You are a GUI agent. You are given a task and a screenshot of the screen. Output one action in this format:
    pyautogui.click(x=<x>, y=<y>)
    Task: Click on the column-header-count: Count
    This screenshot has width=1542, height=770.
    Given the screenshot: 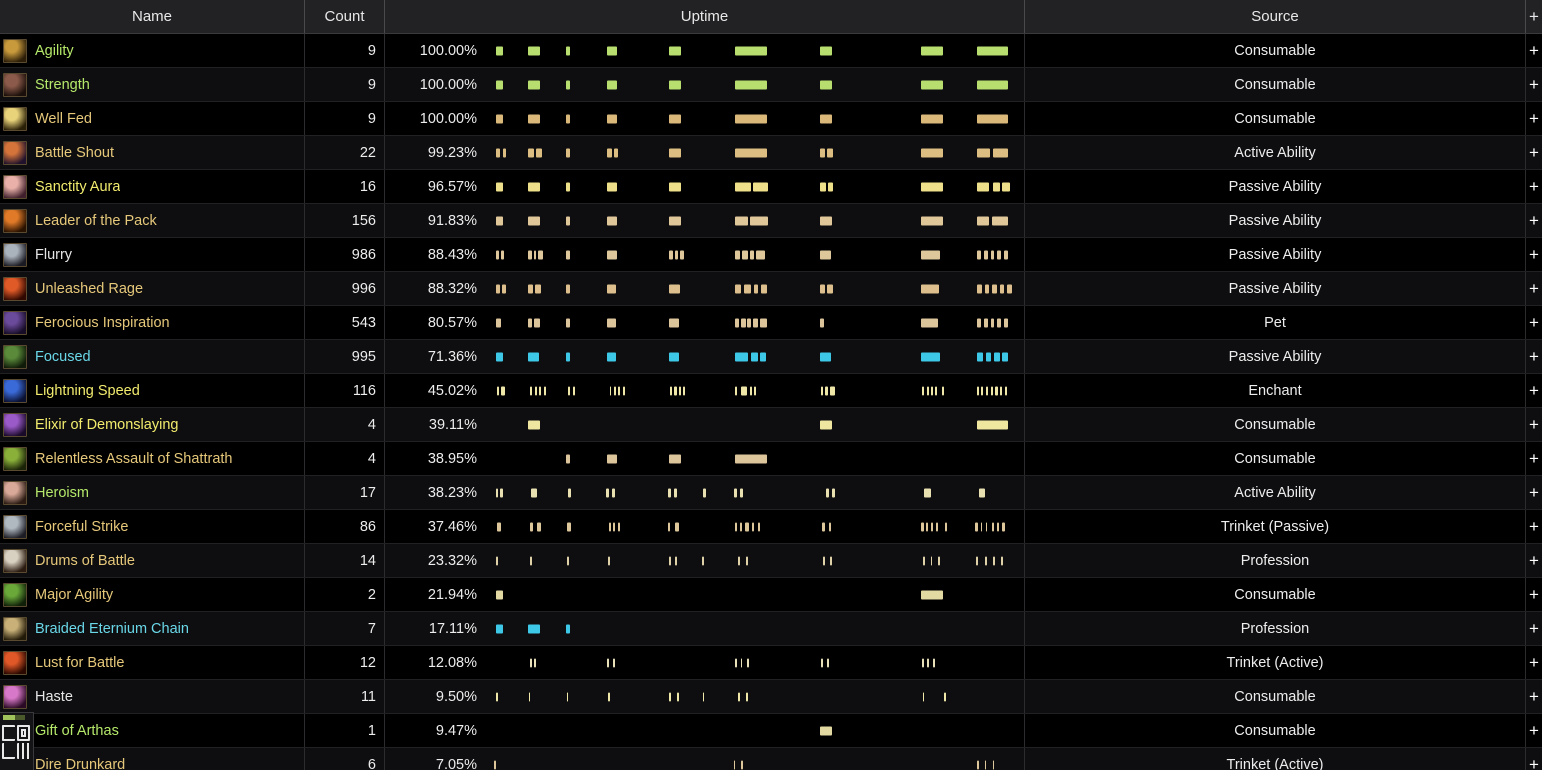 What is the action you would take?
    pyautogui.click(x=345, y=16)
    